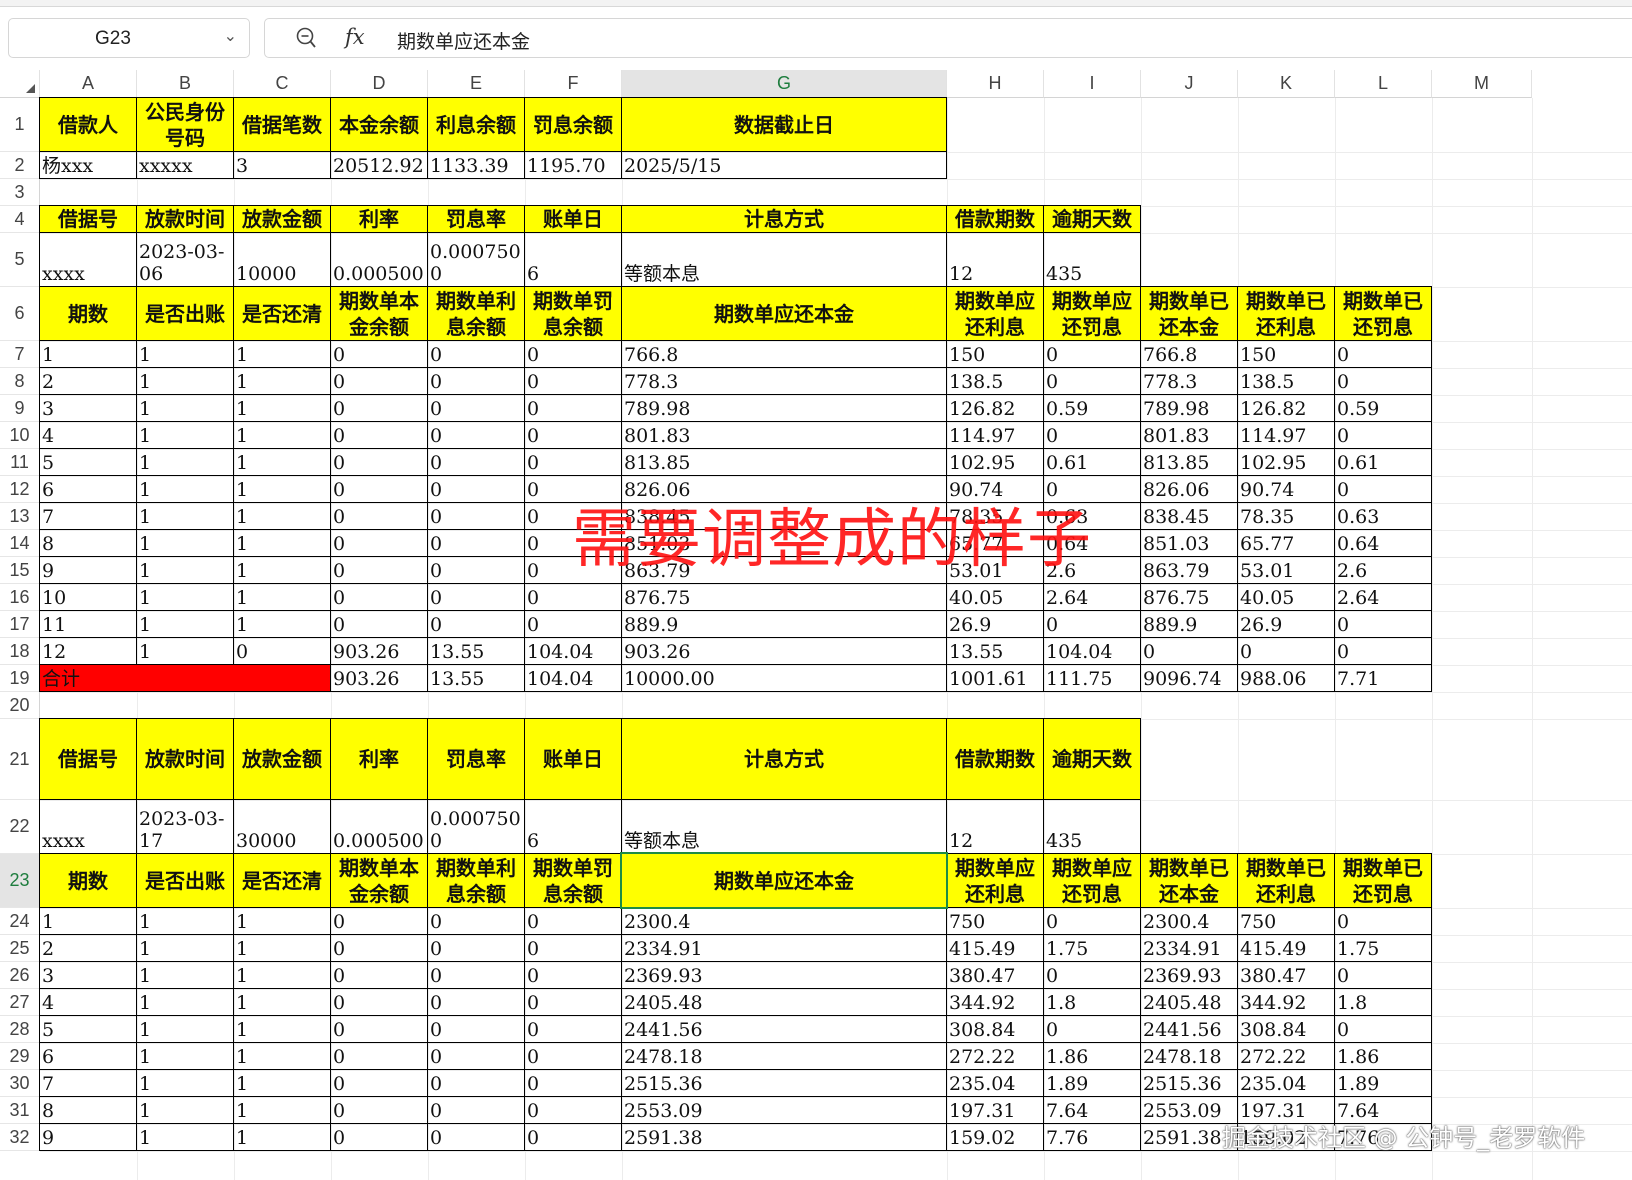 The width and height of the screenshot is (1632, 1180). I want to click on schedule-header: 期数单应还罚息, so click(1092, 880).